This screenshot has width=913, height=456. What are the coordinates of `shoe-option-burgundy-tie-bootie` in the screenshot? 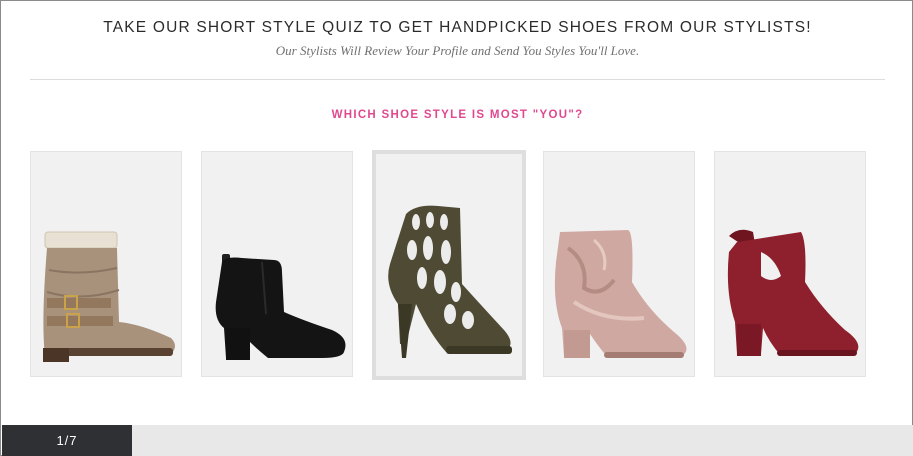 It's located at (790, 264).